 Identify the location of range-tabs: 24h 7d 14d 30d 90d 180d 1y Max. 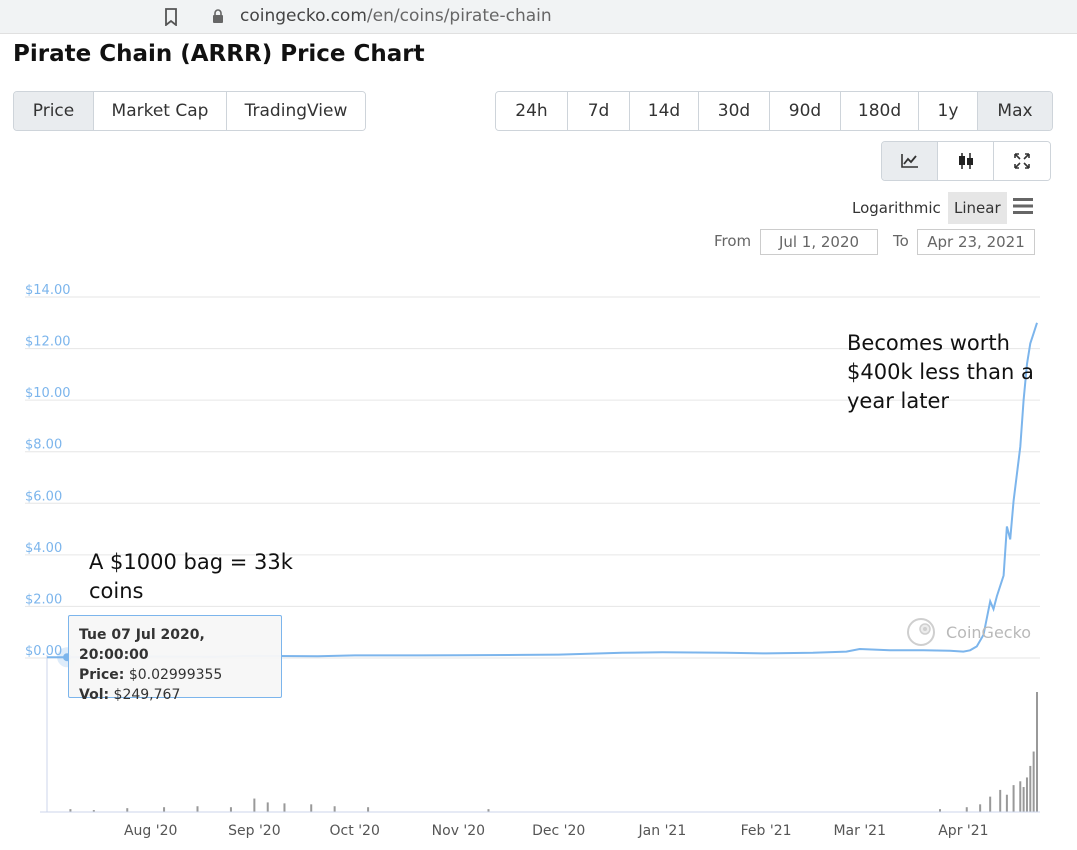
(774, 111).